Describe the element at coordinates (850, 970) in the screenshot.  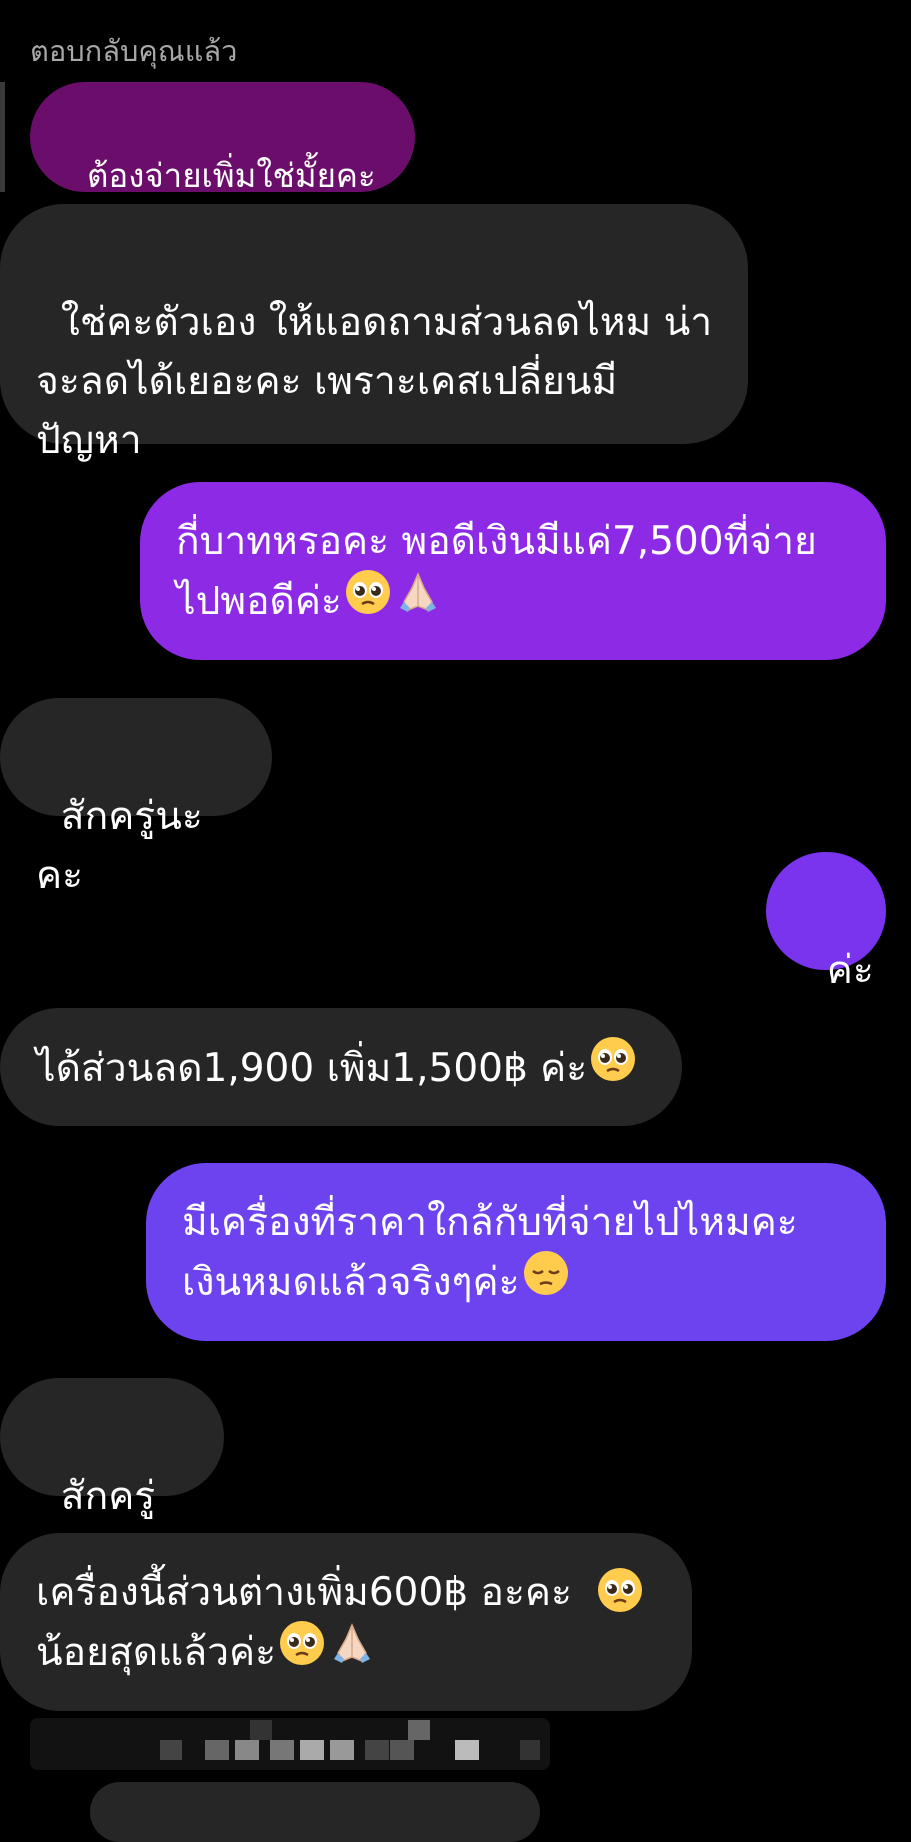
I see `message-text: ค่ะ` at that location.